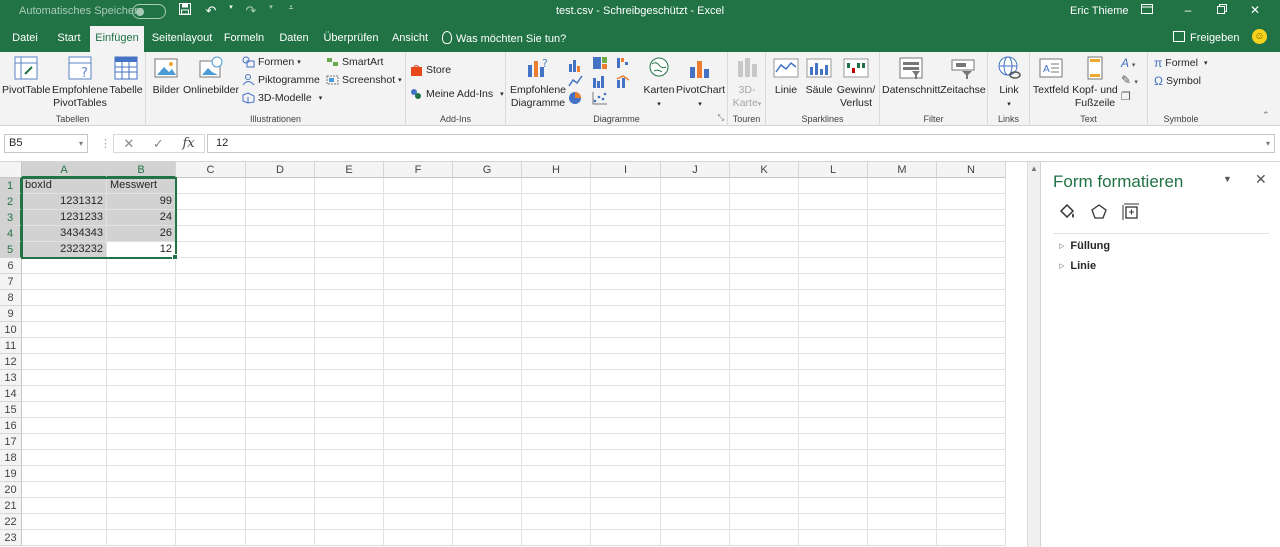  Describe the element at coordinates (695, 346) in the screenshot. I see `cell-j11` at that location.